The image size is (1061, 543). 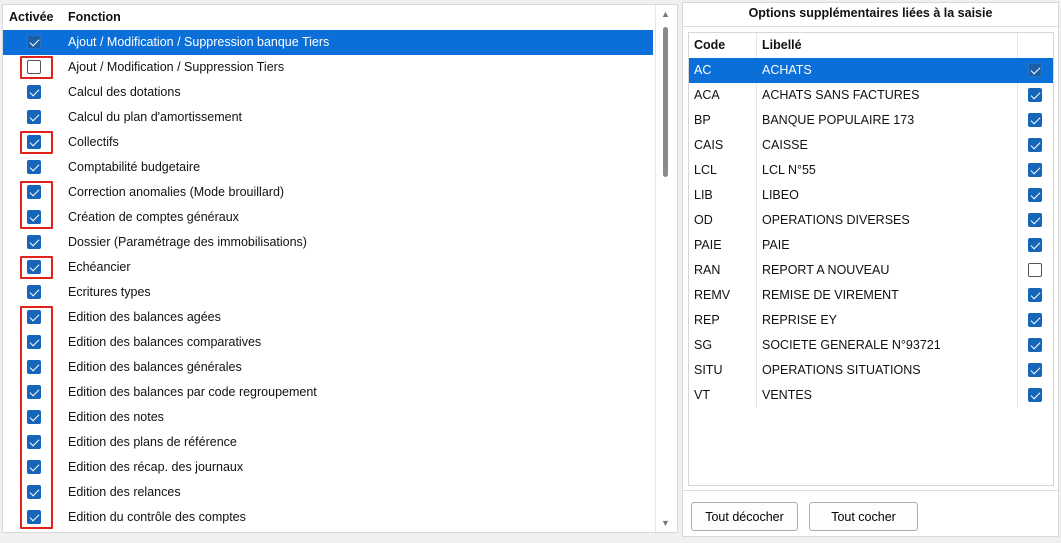 I want to click on column-header-function: Fonction, so click(x=94, y=17).